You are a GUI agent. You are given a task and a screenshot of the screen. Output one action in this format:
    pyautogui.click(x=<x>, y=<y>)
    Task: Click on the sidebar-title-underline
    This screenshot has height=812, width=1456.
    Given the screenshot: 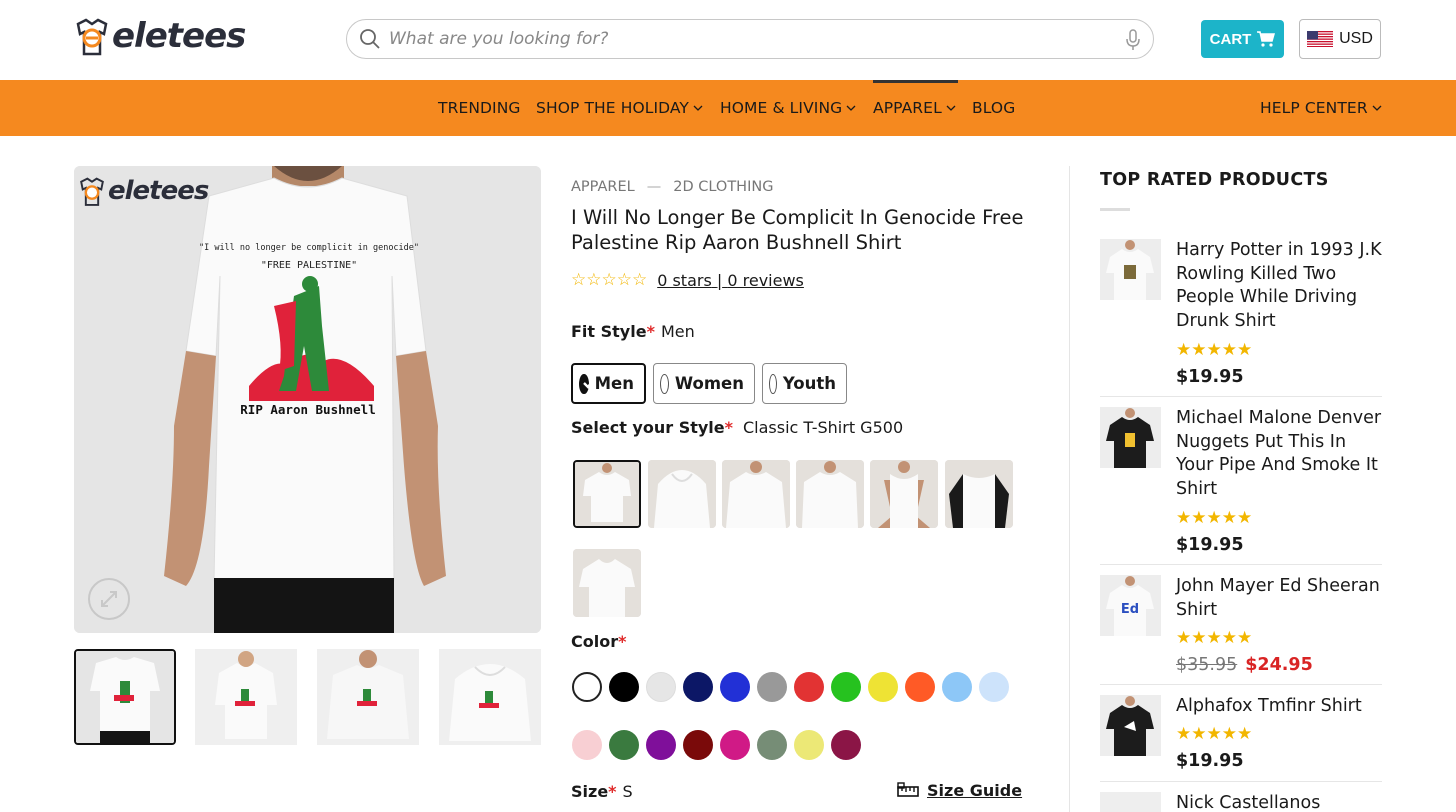 What is the action you would take?
    pyautogui.click(x=1115, y=209)
    